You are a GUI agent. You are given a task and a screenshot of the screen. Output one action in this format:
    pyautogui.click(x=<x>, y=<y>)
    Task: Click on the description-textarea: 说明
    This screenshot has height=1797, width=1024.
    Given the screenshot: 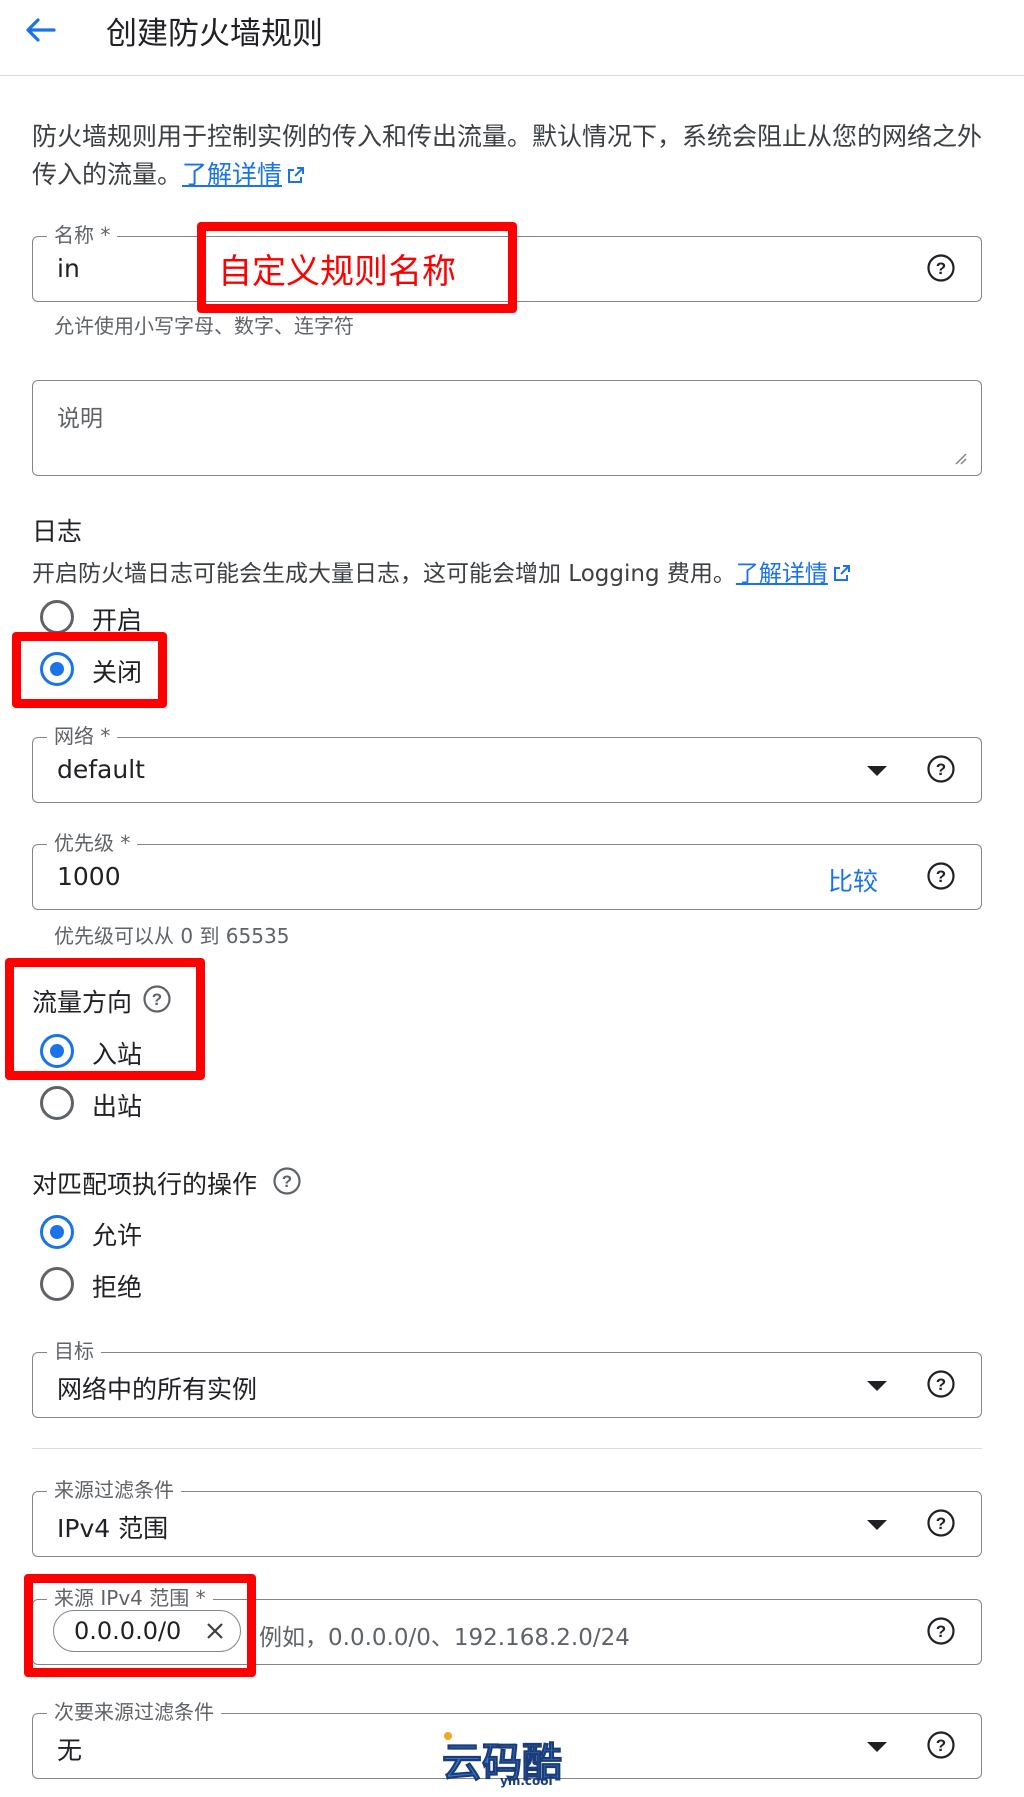 What is the action you would take?
    pyautogui.click(x=507, y=428)
    